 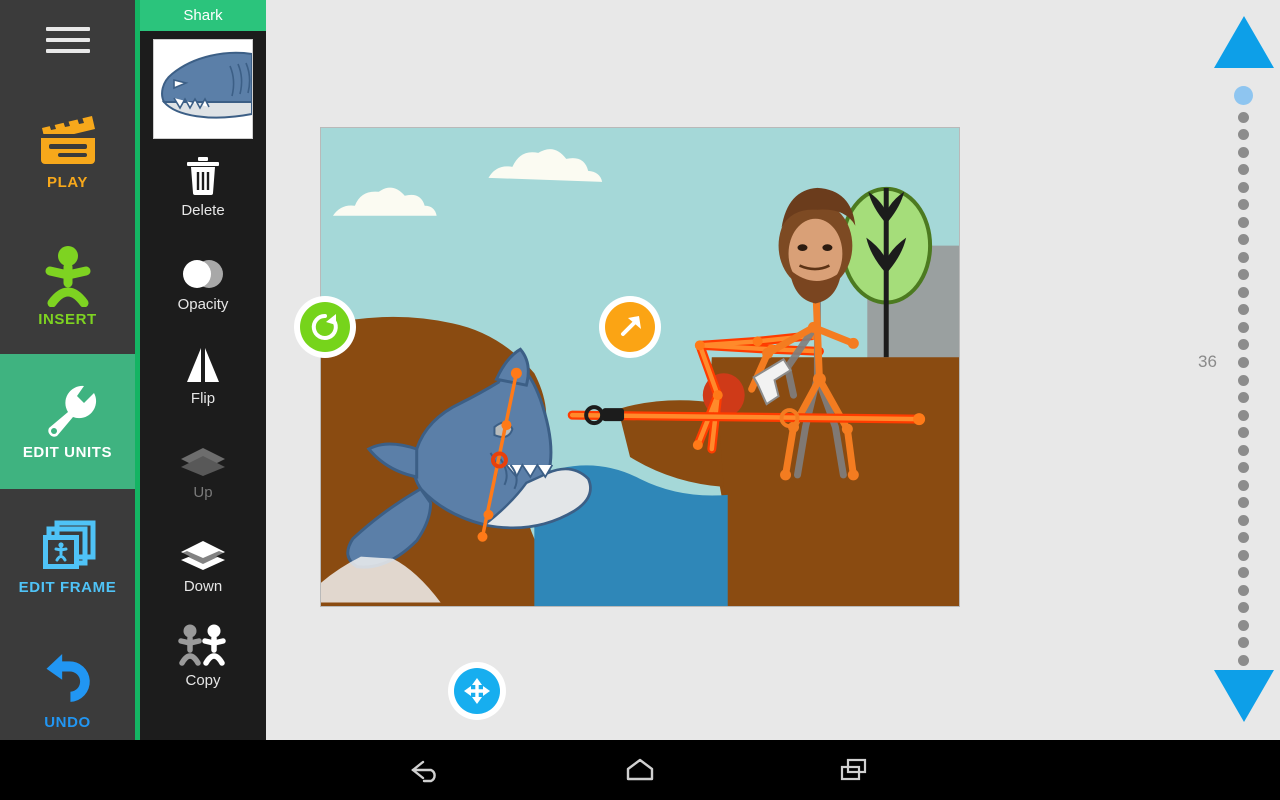 I want to click on shark-thumbnail-icon, so click(x=203, y=89).